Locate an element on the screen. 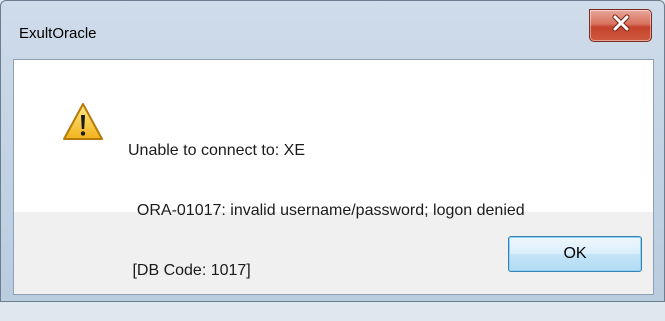 The height and width of the screenshot is (321, 665). message-line-db-code: [DB Code: 1017] is located at coordinates (189, 270).